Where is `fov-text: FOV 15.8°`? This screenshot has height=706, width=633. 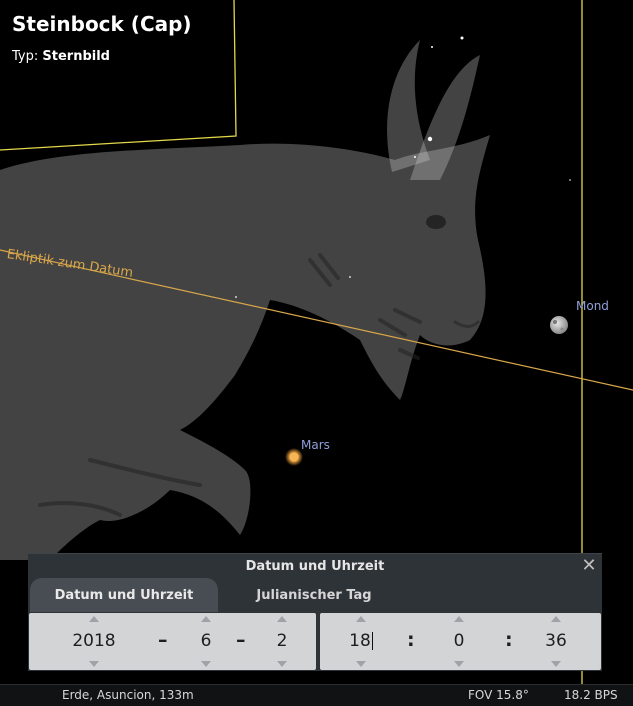
fov-text: FOV 15.8° is located at coordinates (498, 695).